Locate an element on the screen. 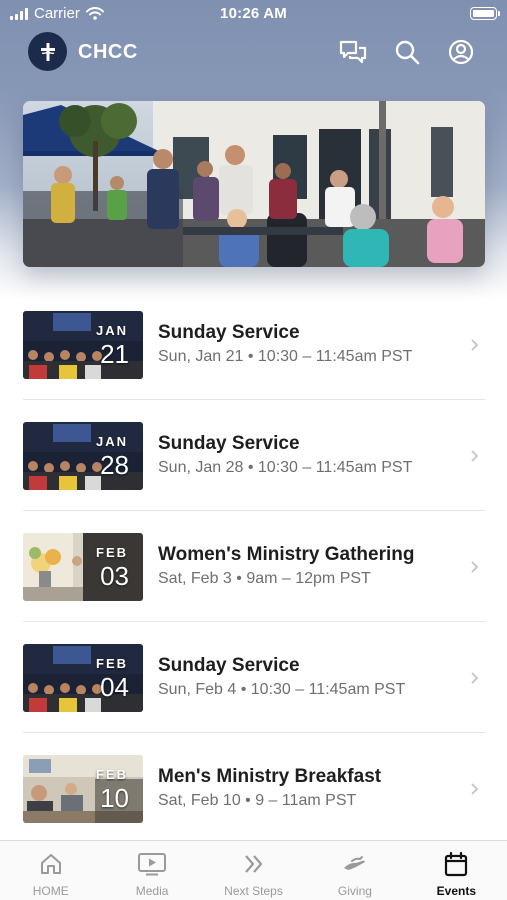 This screenshot has width=507, height=900. event-day: 10 is located at coordinates (114, 798).